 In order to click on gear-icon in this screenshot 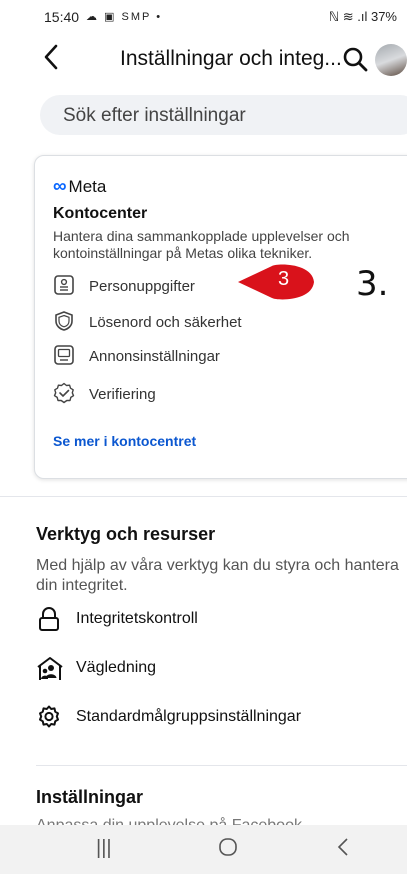, I will do `click(49, 716)`.